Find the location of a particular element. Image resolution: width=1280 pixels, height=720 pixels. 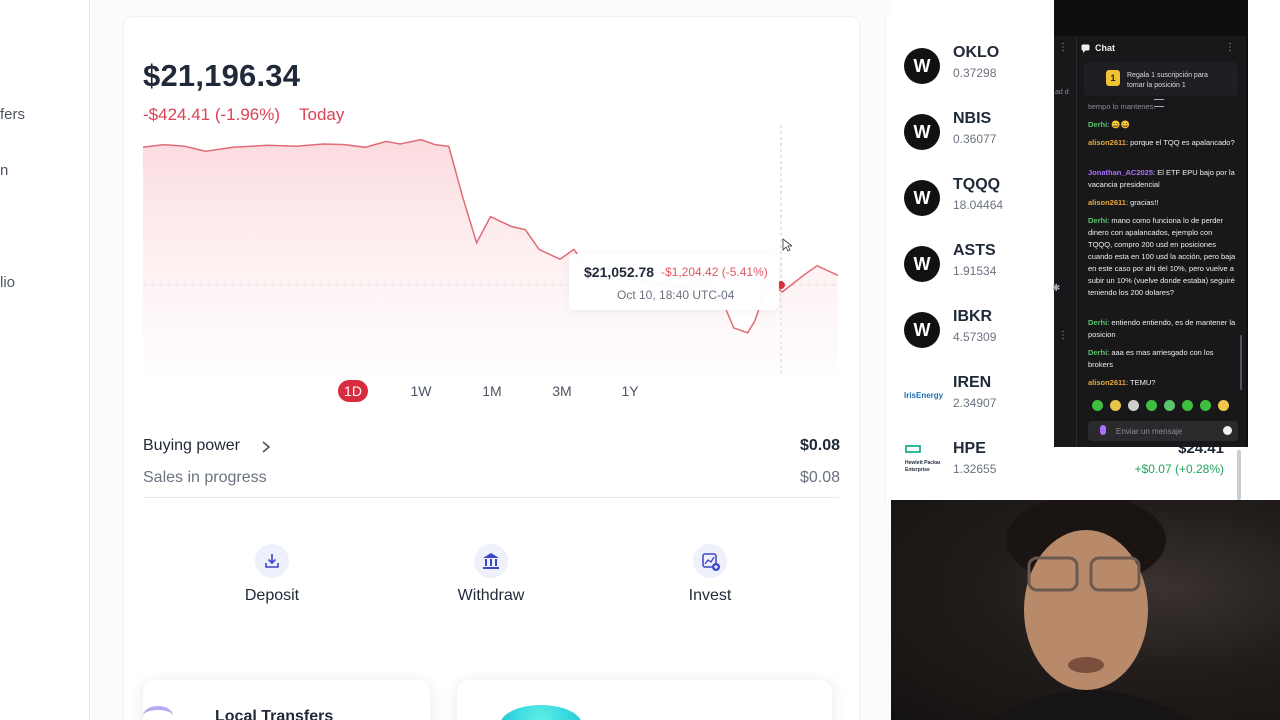

hpe-logo-icon: Hewlett Packard Enterprise is located at coordinates (924, 462).